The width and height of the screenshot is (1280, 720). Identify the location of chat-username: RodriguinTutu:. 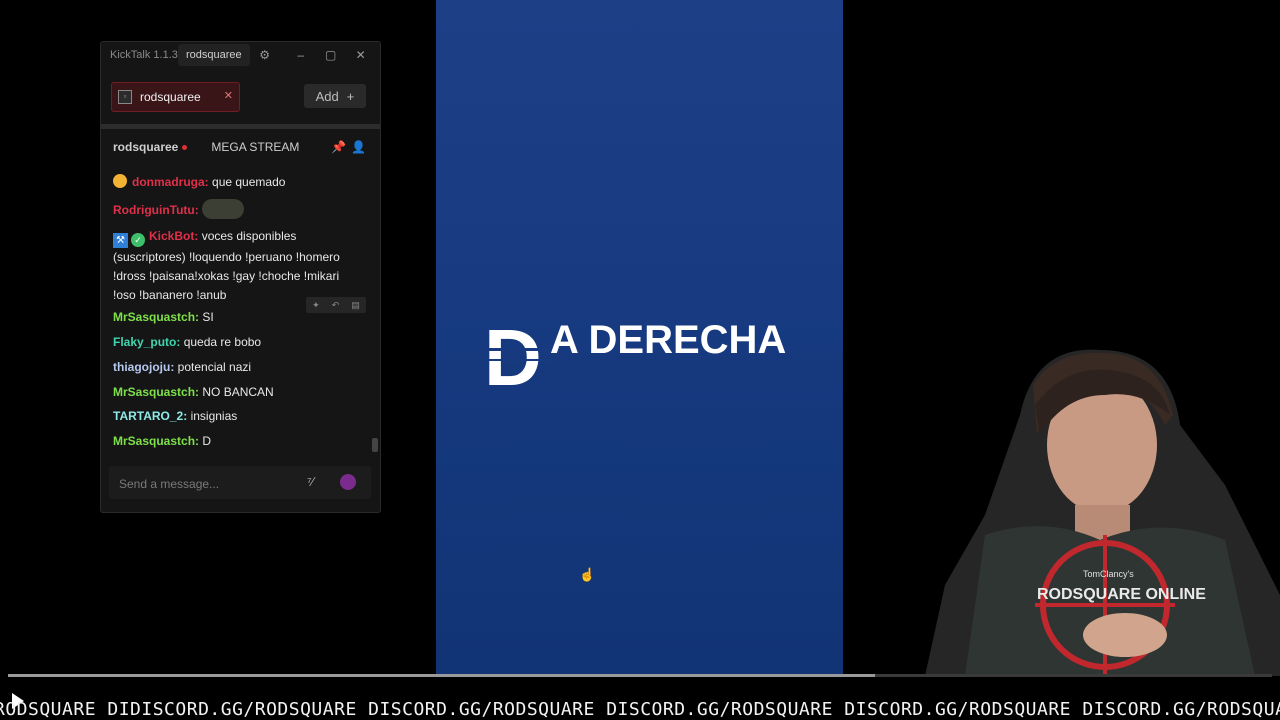
(156, 210).